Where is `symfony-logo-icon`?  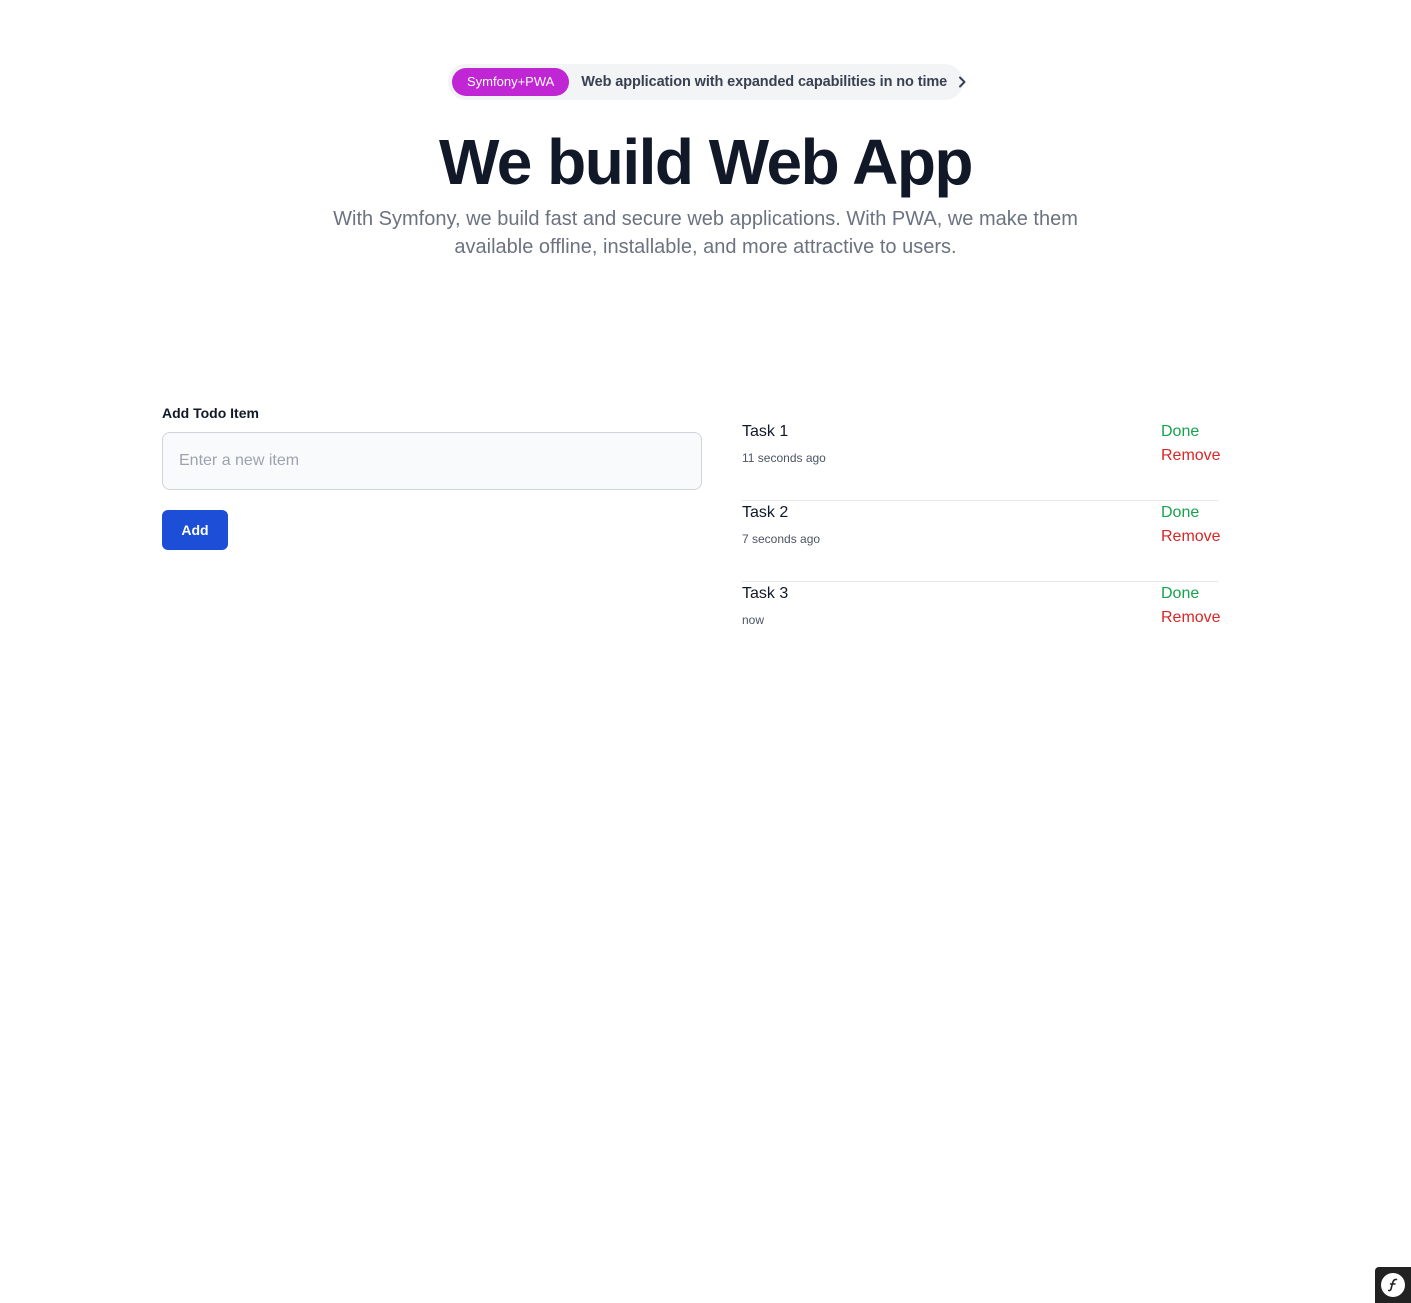 symfony-logo-icon is located at coordinates (1393, 1285).